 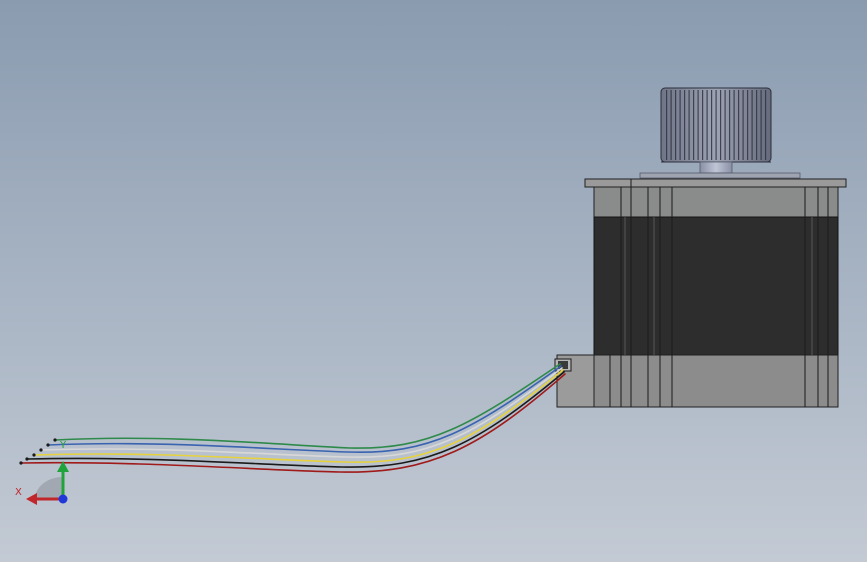 I want to click on coordinate-triad, so click(x=47, y=483).